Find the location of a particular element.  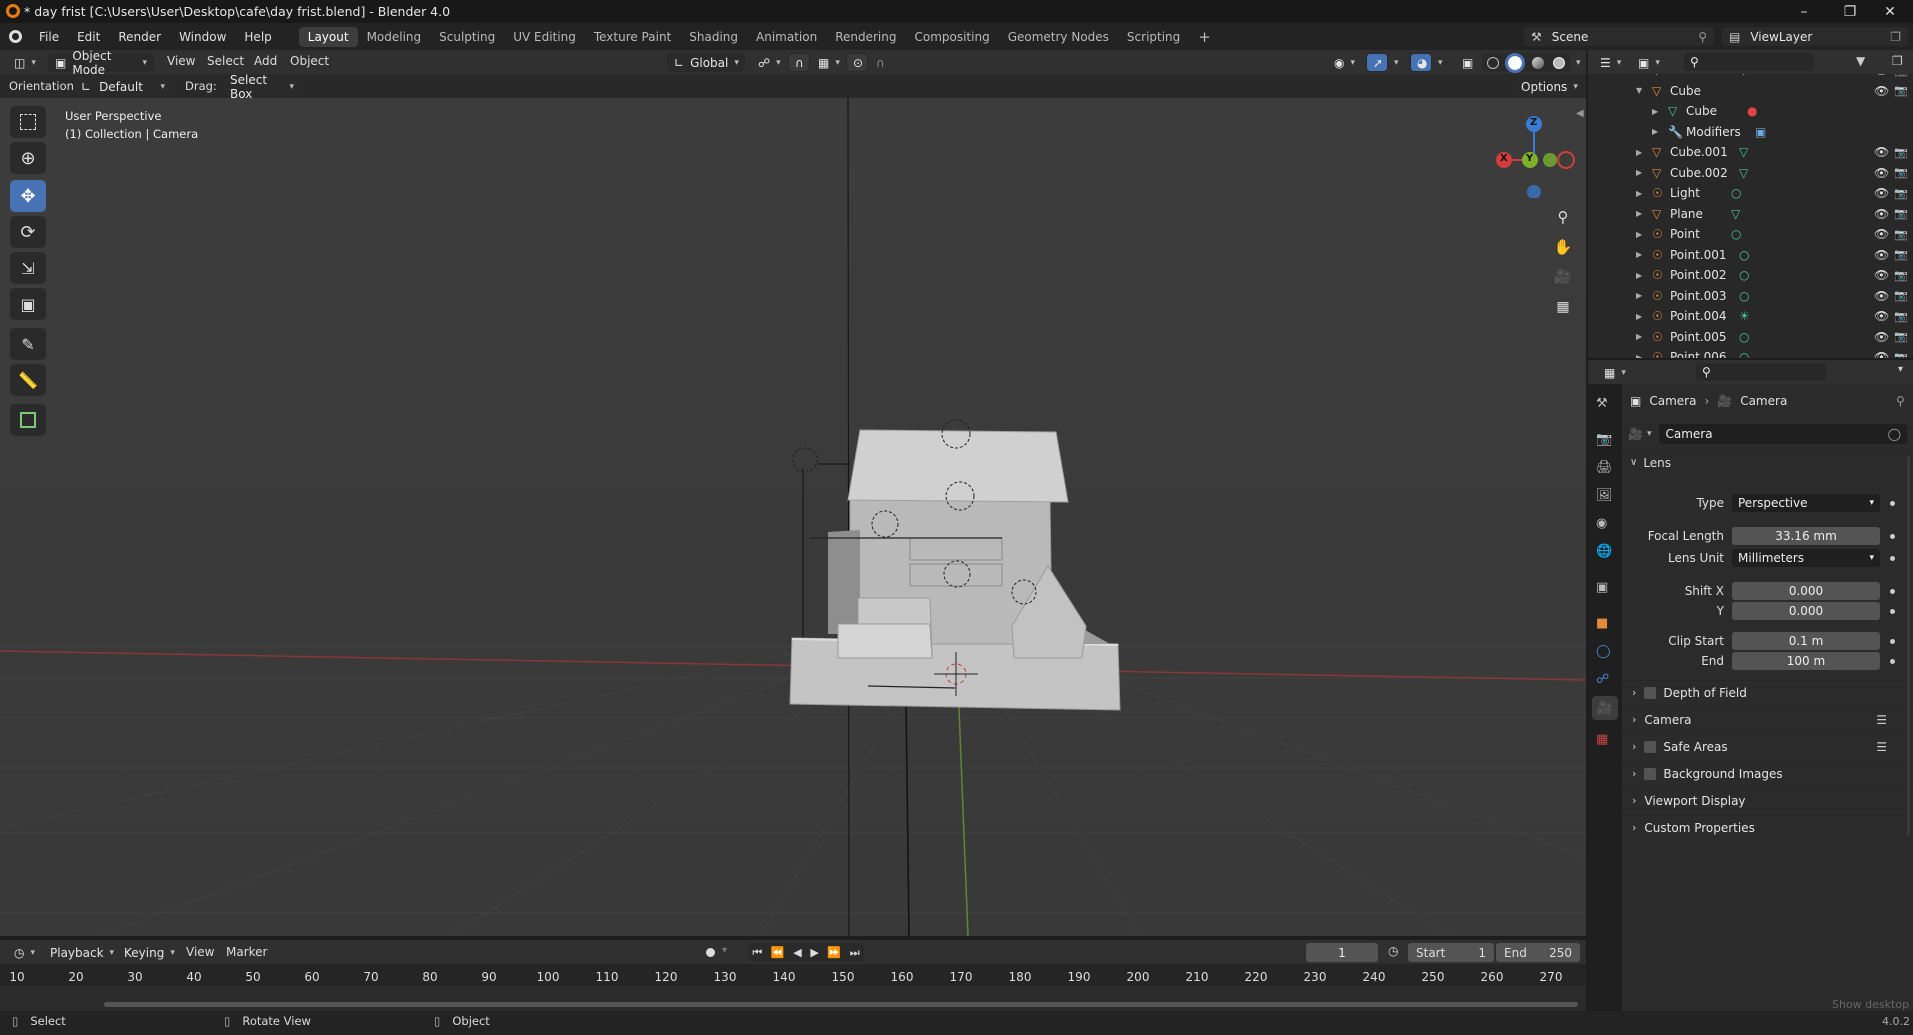

rendered-shading-icon is located at coordinates (1559, 62).